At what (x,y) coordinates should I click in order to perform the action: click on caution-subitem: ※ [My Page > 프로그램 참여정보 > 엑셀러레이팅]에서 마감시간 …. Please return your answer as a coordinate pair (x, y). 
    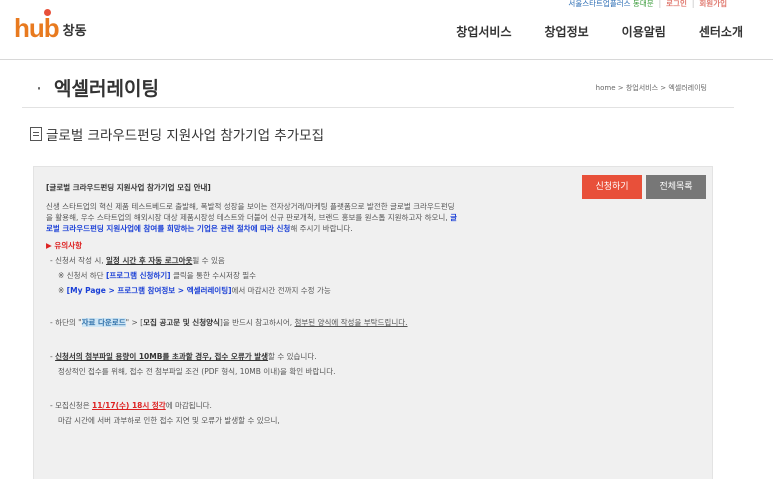
    Looking at the image, I should click on (194, 290).